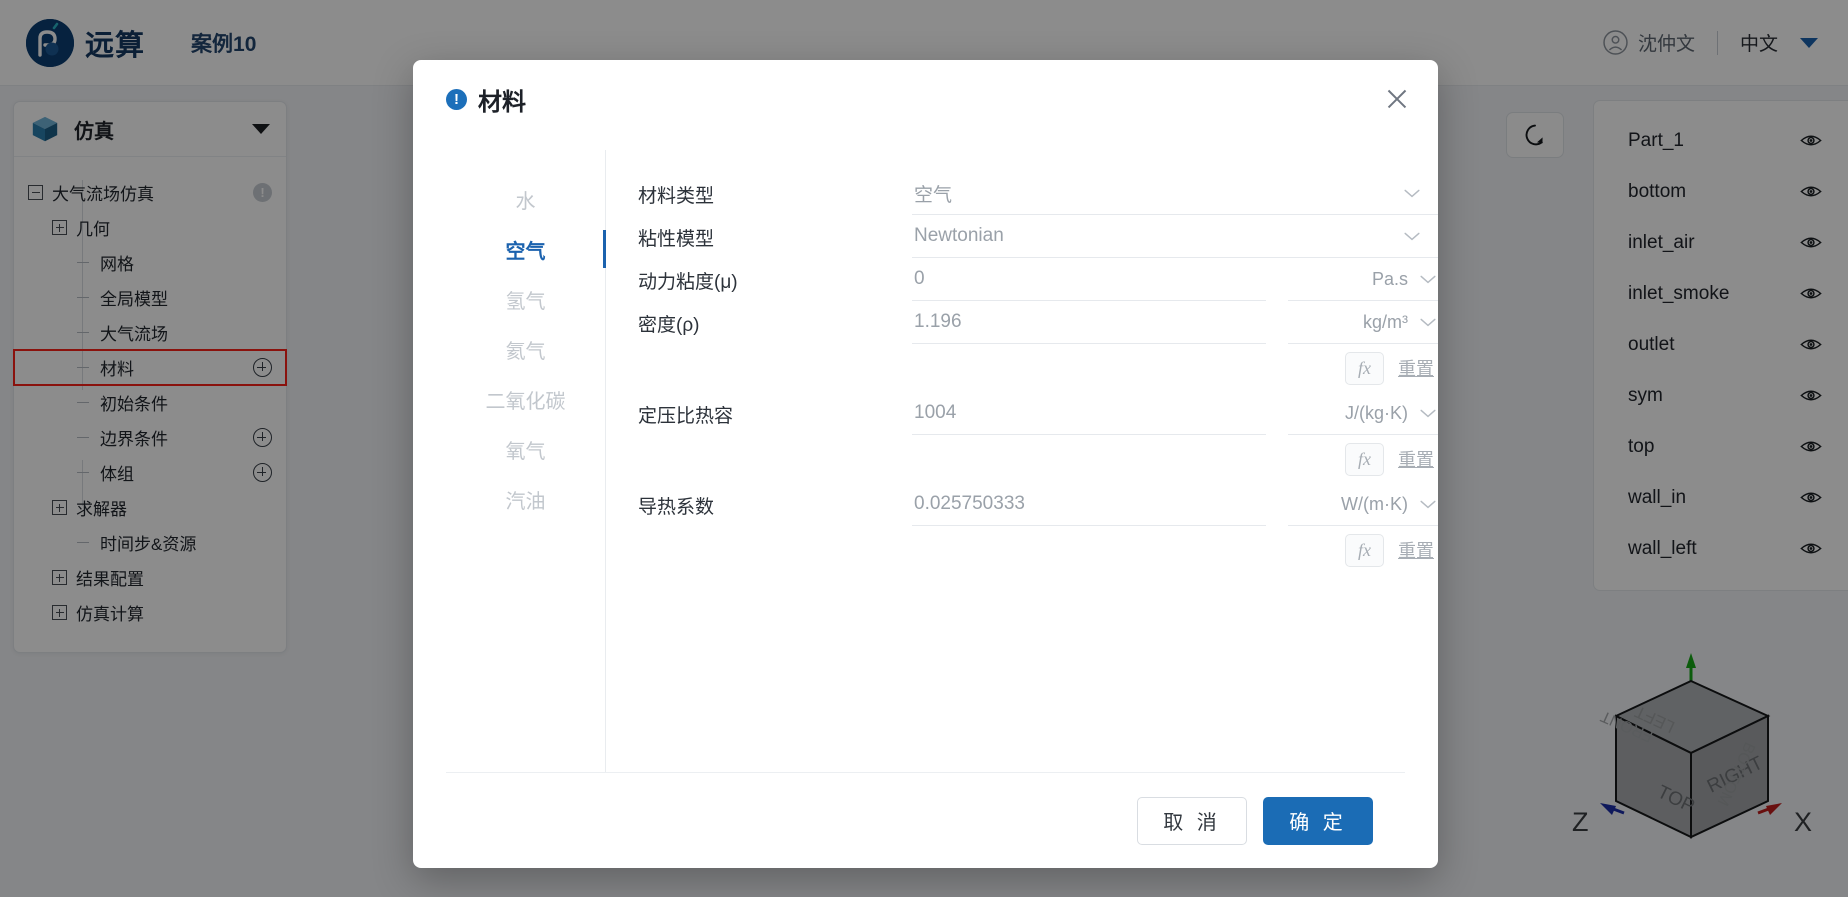 This screenshot has height=897, width=1848. I want to click on unit-select: W/(m·K), so click(1363, 504).